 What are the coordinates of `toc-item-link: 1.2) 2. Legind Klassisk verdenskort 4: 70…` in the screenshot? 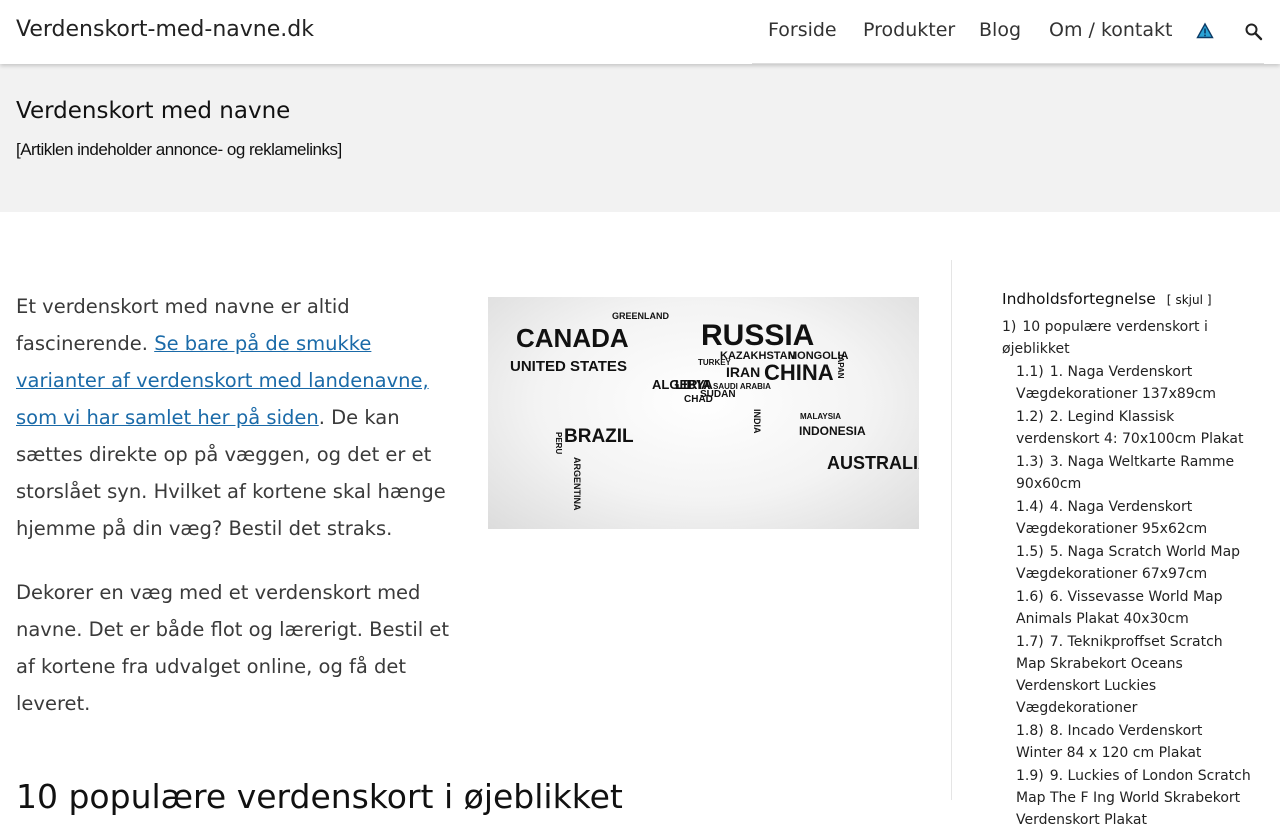 It's located at (1129, 428).